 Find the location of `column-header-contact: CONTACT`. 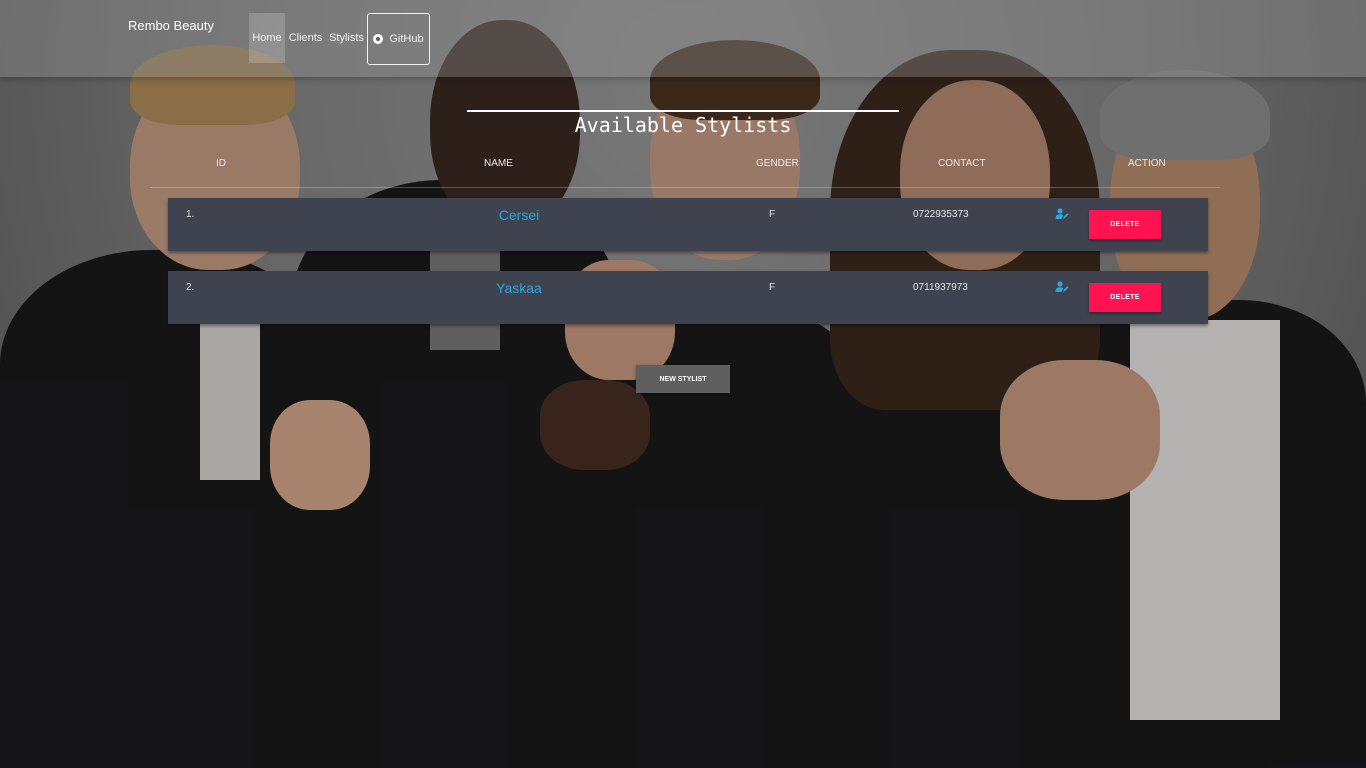

column-header-contact: CONTACT is located at coordinates (962, 163).